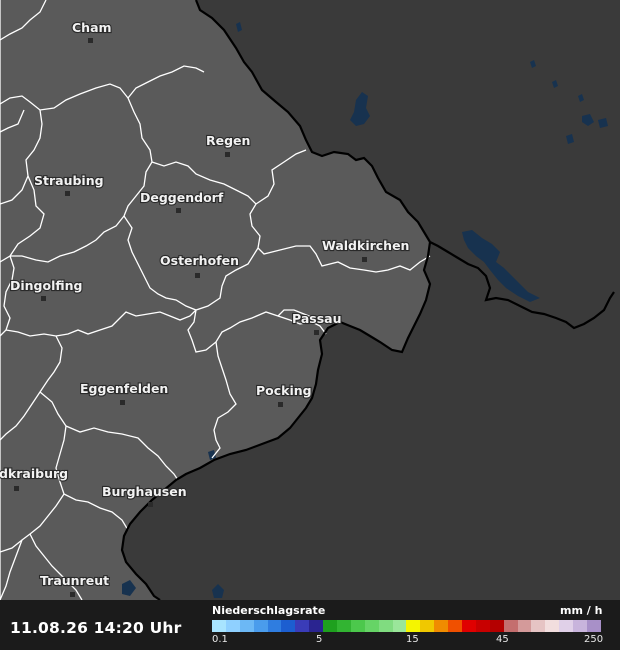 This screenshot has height=650, width=620. What do you see at coordinates (220, 639) in the screenshot?
I see `legend-tick: 0.1` at bounding box center [220, 639].